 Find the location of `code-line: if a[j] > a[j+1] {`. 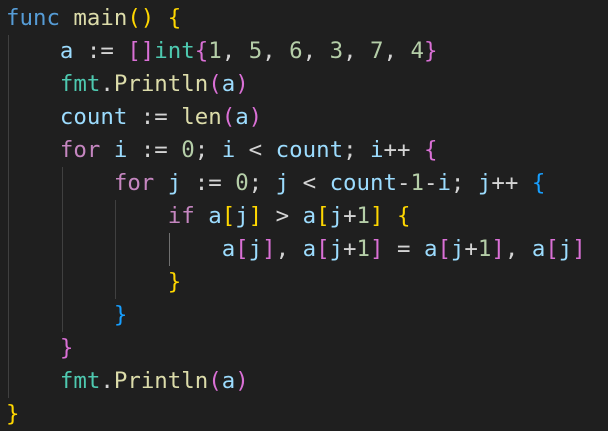

code-line: if a[j] > a[j+1] { is located at coordinates (208, 216).